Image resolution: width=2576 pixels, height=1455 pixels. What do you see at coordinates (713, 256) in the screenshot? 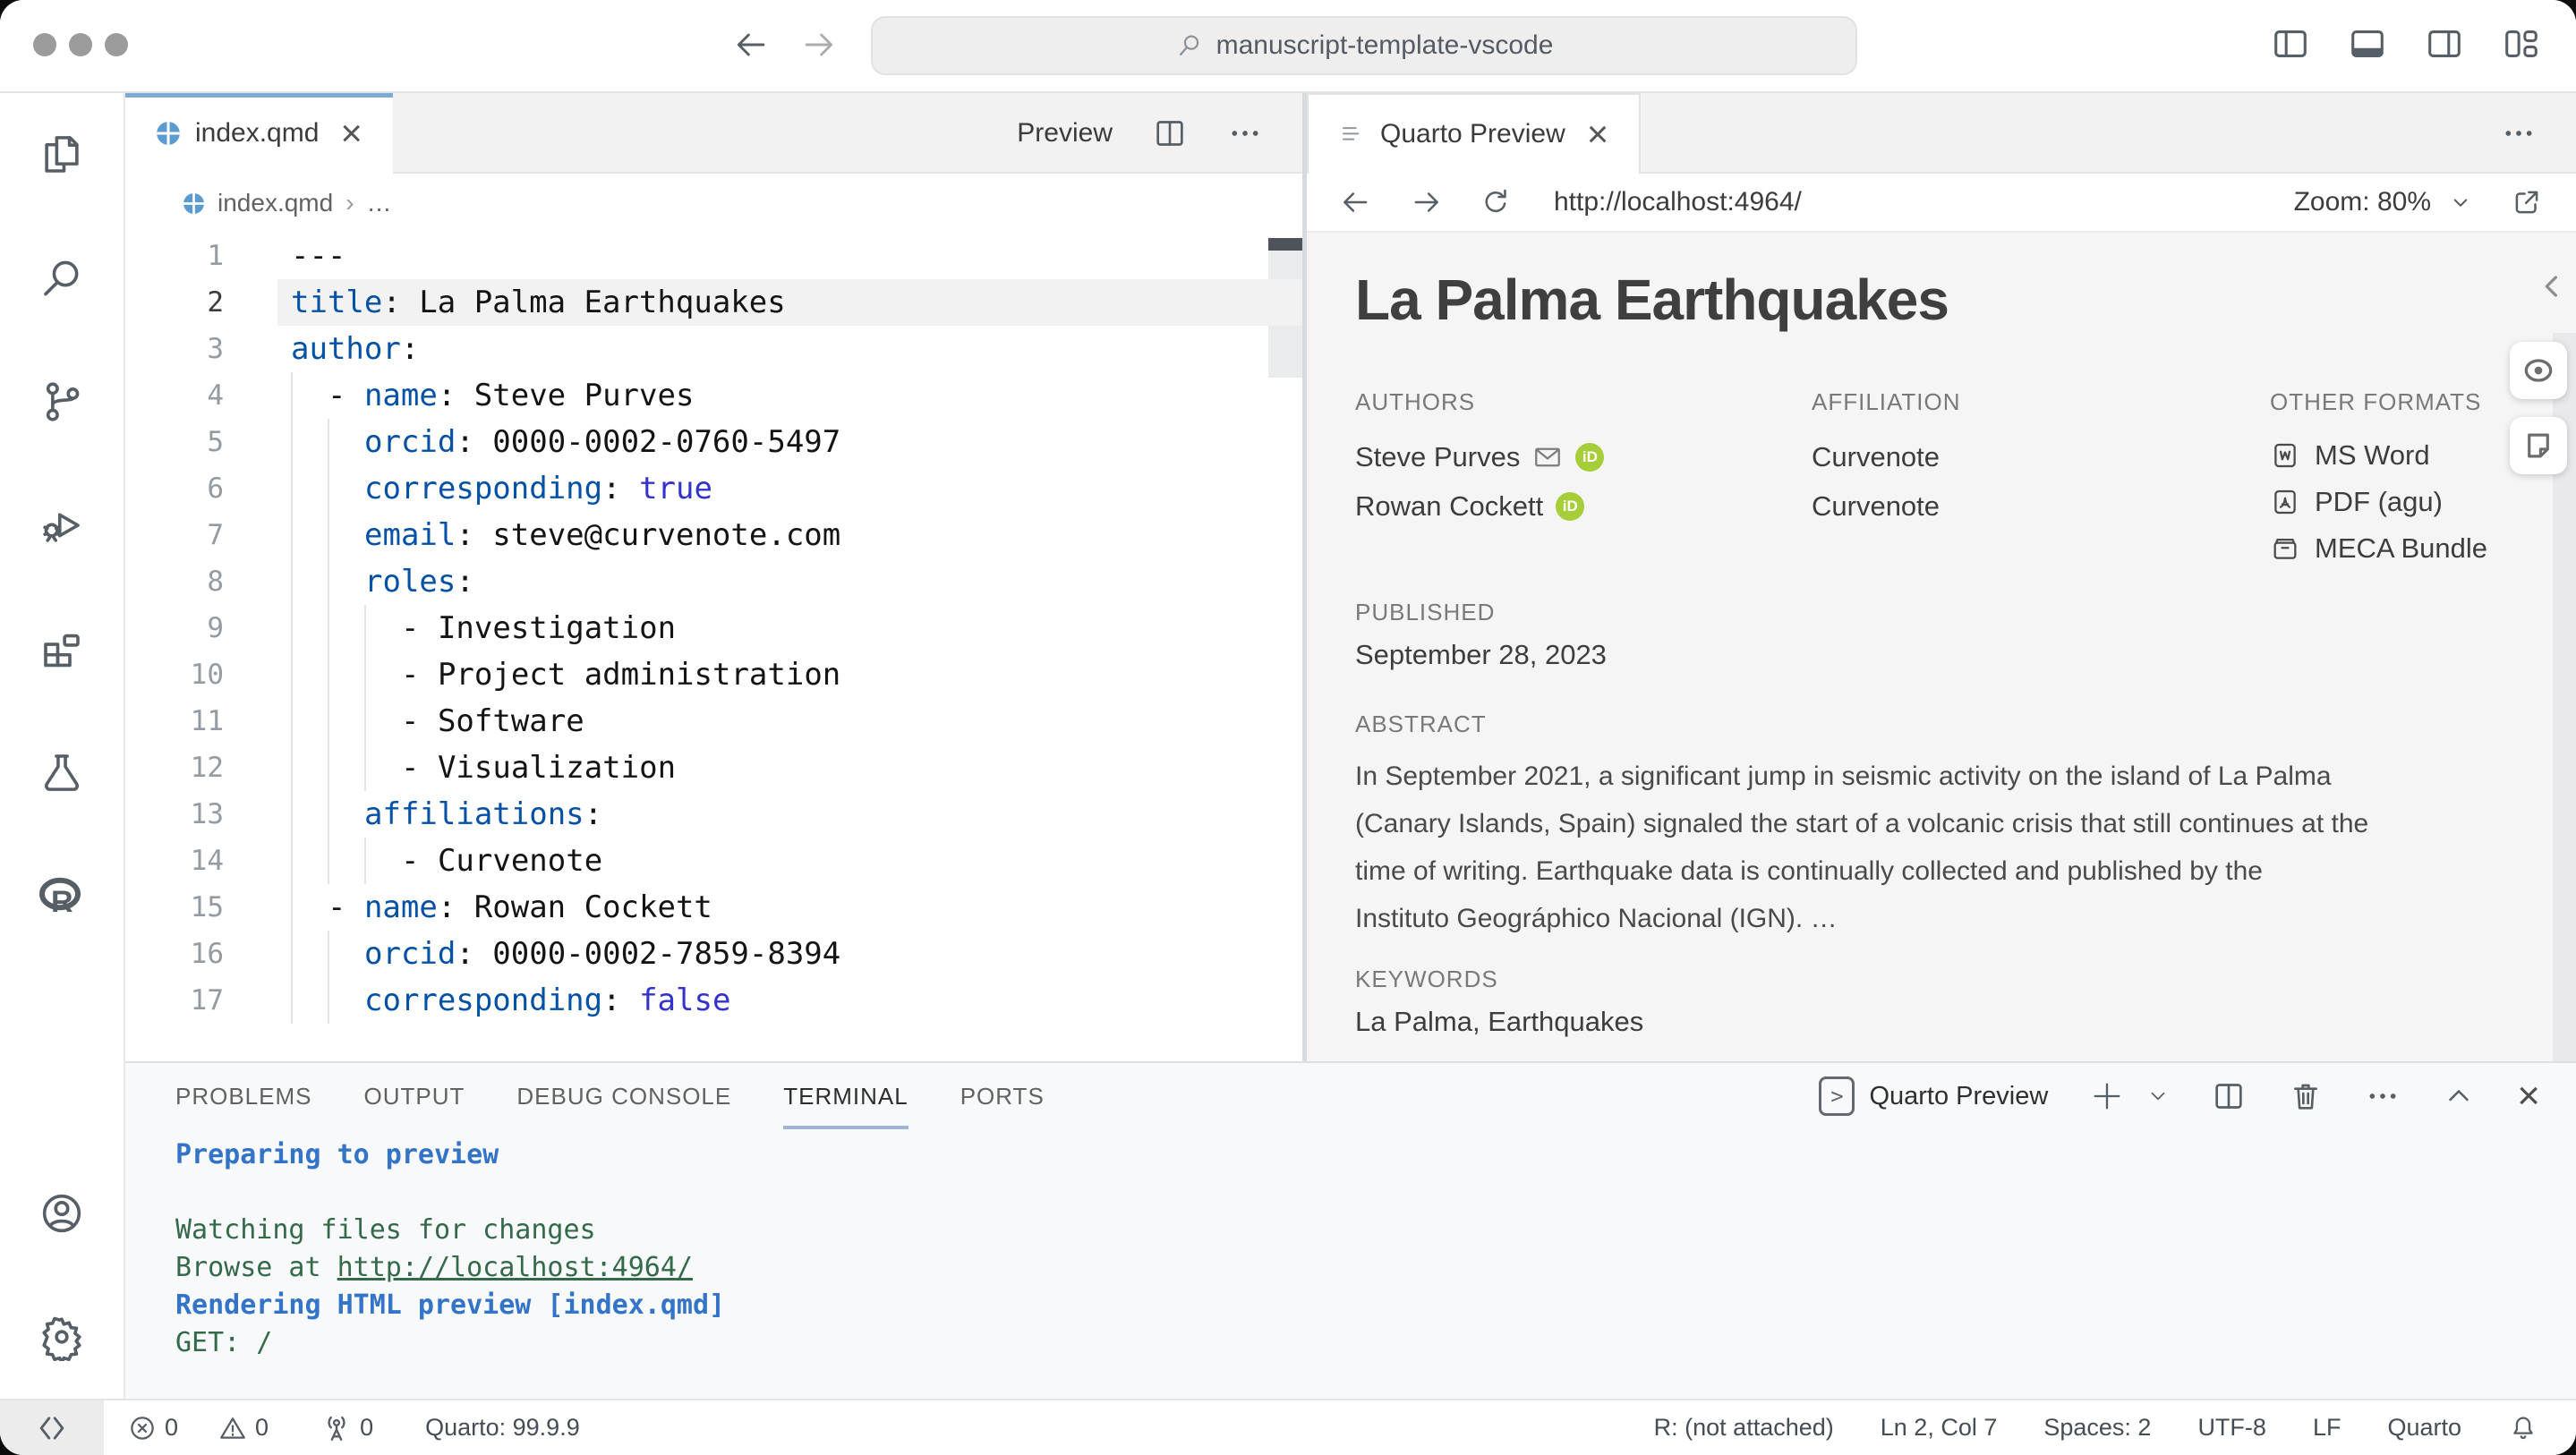
I see `code-line: 1 ---` at bounding box center [713, 256].